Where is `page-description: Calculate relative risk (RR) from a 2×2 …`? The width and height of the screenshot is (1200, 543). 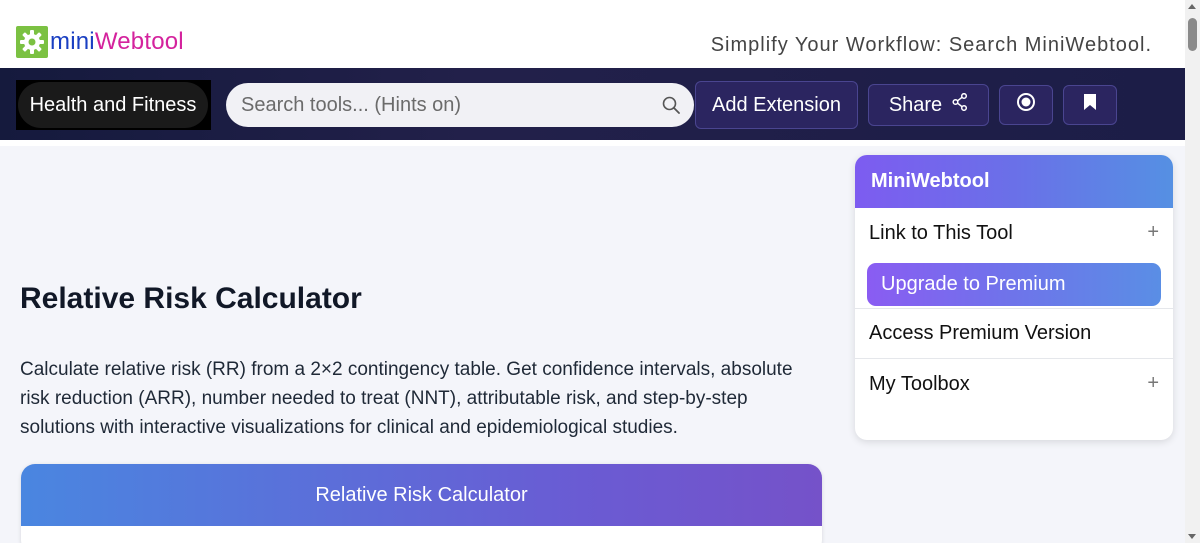 page-description: Calculate relative risk (RR) from a 2×2 … is located at coordinates (406, 398).